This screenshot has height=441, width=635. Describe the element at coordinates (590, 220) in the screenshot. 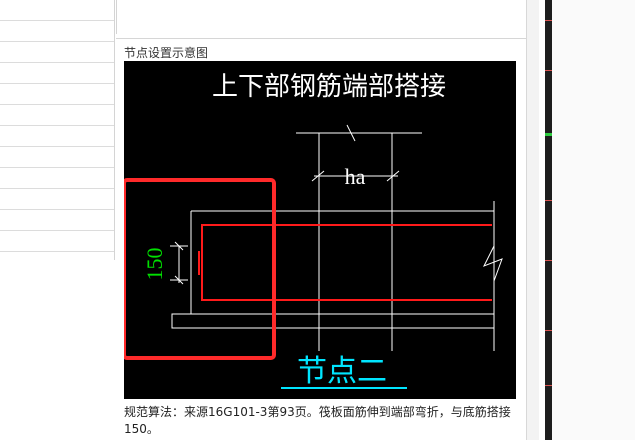

I see `right-panel` at that location.